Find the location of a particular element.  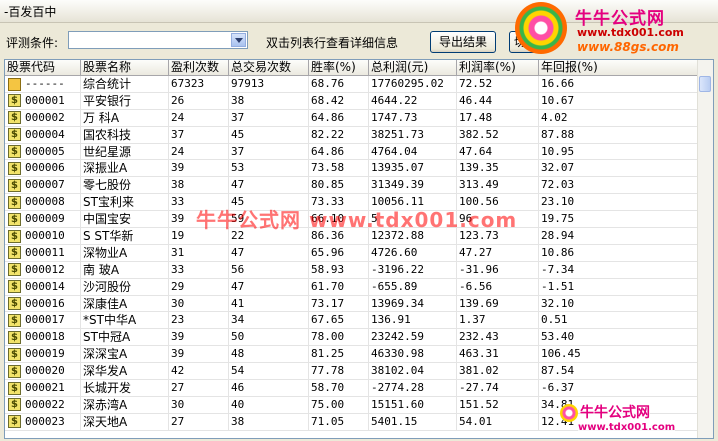

stock-code-cell: $000004 is located at coordinates (43, 135).